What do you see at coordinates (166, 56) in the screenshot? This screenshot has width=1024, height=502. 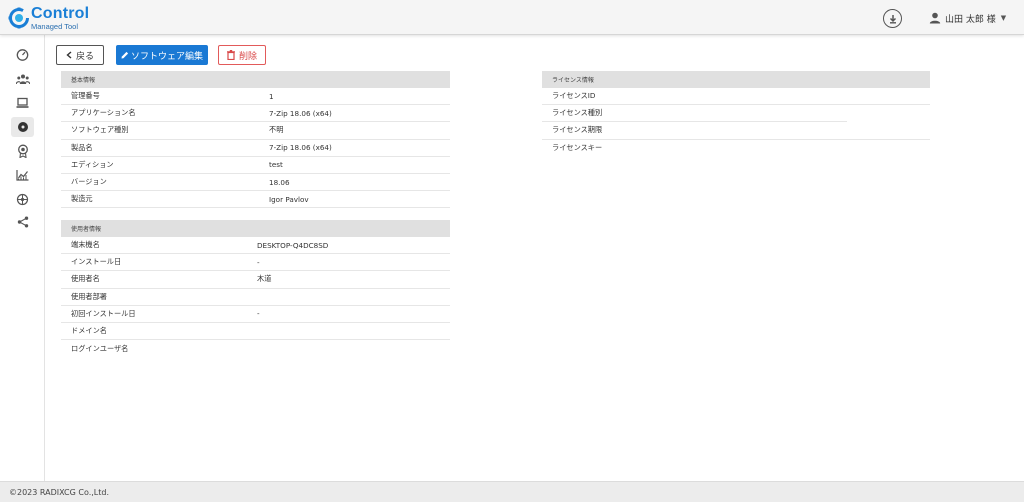 I see `edit-software-button-label: ソフトウェア編集` at bounding box center [166, 56].